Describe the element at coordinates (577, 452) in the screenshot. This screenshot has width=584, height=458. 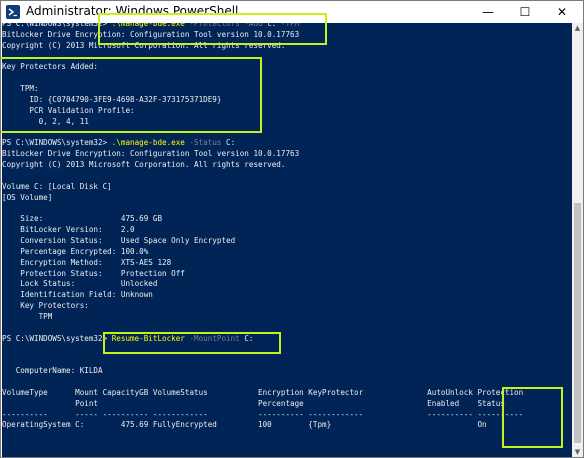
I see `scroll-down-icon: ▼` at that location.